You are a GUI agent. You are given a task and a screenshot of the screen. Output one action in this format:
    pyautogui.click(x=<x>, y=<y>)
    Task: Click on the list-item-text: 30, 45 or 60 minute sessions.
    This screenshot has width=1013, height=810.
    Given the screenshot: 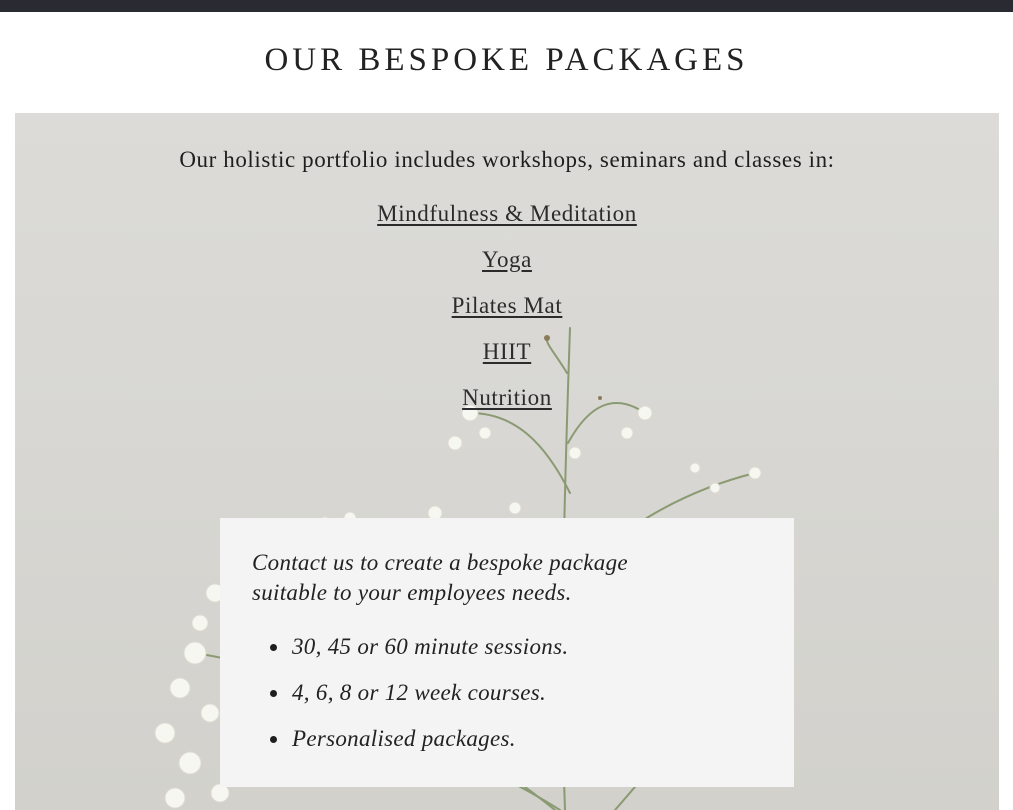 What is the action you would take?
    pyautogui.click(x=430, y=646)
    